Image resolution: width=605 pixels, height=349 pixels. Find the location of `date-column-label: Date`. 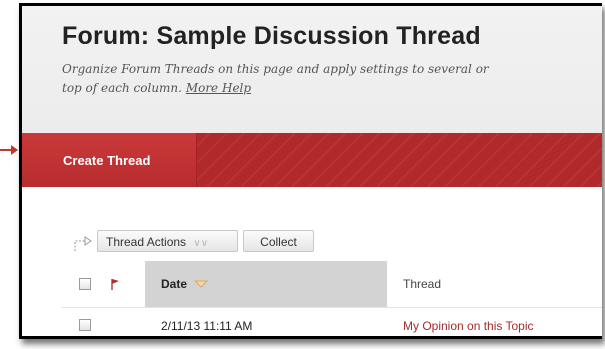

date-column-label: Date is located at coordinates (174, 284).